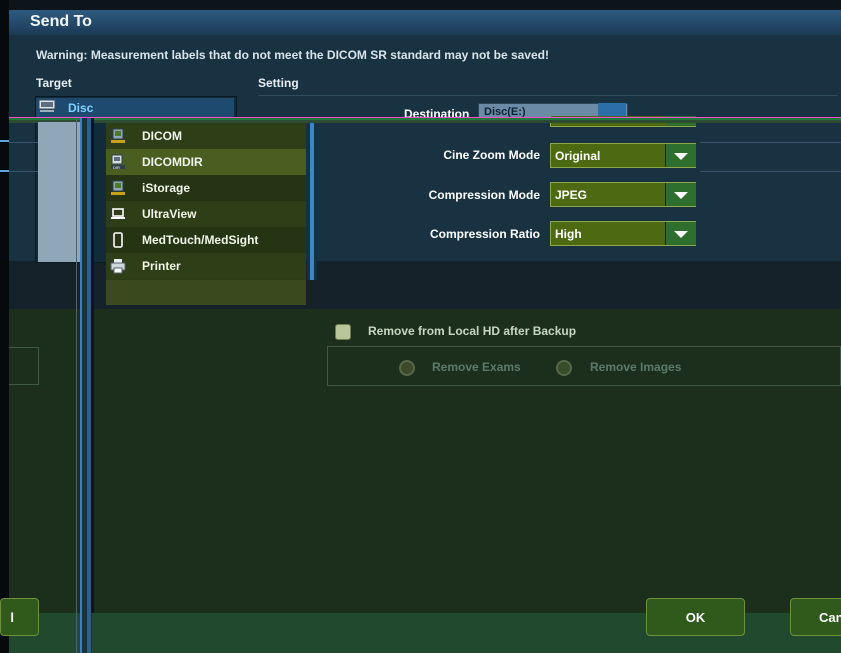 This screenshot has width=841, height=653. I want to click on dicom-icon, so click(118, 135).